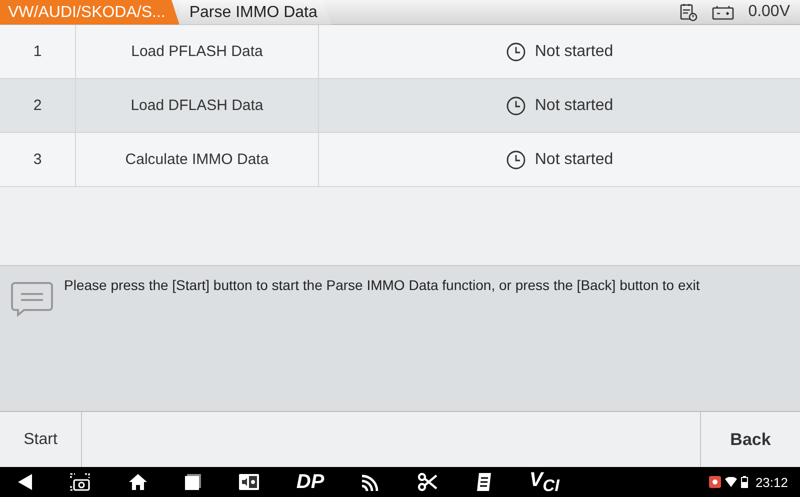  What do you see at coordinates (400, 106) in the screenshot?
I see `step-row: 2 Load DFLASH Data Not started` at bounding box center [400, 106].